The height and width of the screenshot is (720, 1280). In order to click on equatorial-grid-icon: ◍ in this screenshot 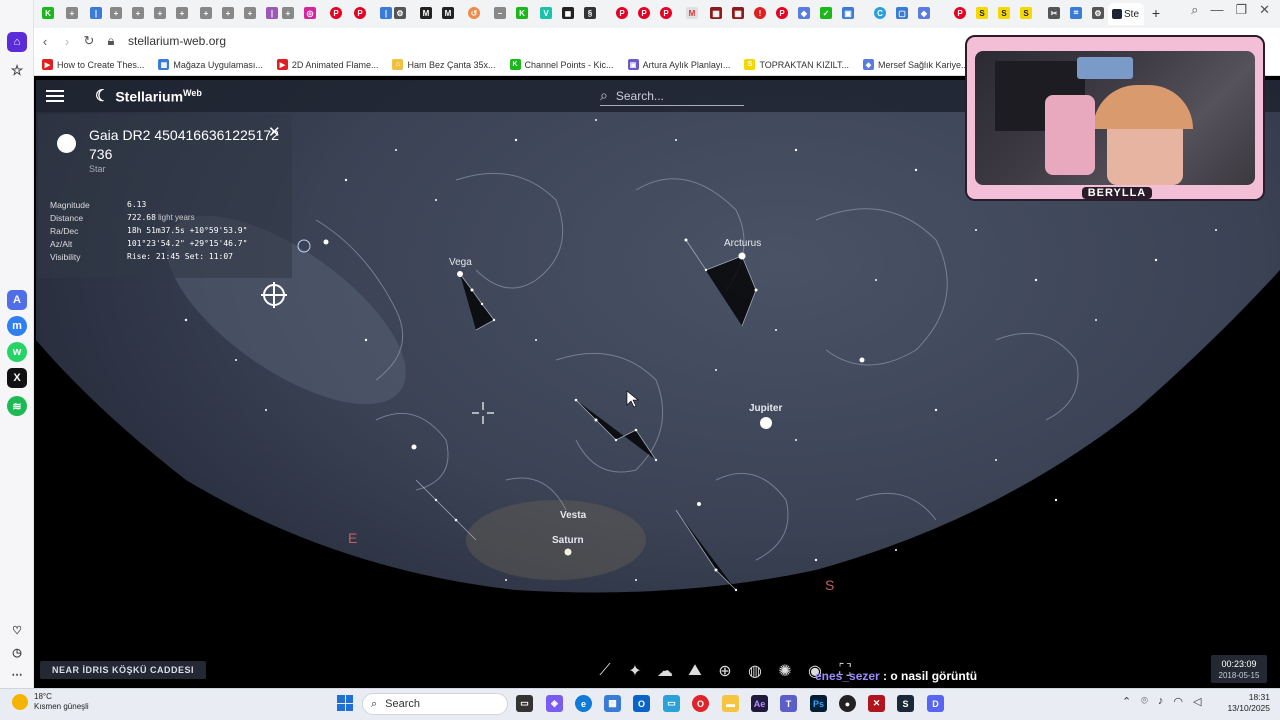, I will do `click(755, 671)`.